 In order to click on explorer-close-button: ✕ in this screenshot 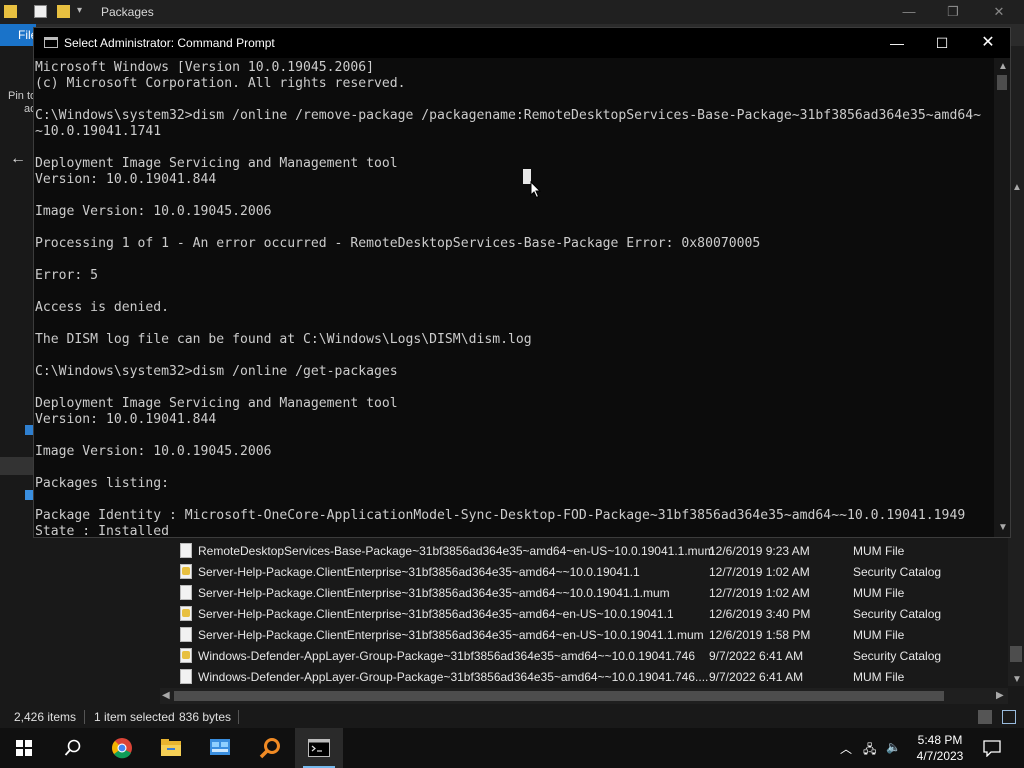, I will do `click(999, 12)`.